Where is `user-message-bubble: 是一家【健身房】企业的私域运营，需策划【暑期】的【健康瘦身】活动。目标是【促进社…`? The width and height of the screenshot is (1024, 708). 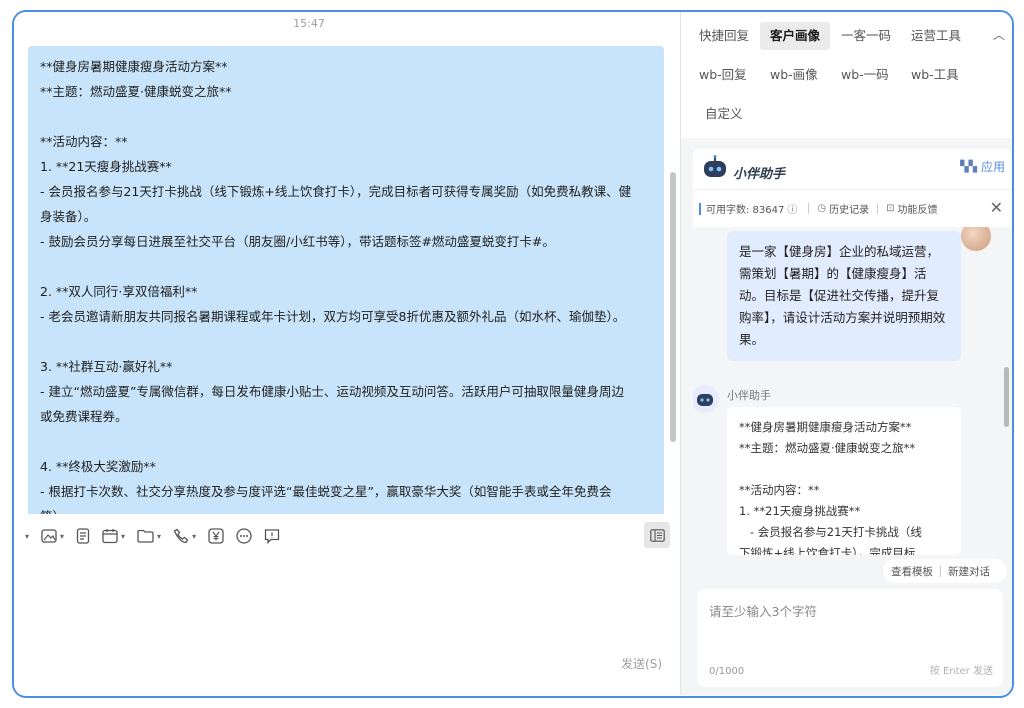 user-message-bubble: 是一家【健身房】企业的私域运营，需策划【暑期】的【健康瘦身】活动。目标是【促进社… is located at coordinates (844, 296).